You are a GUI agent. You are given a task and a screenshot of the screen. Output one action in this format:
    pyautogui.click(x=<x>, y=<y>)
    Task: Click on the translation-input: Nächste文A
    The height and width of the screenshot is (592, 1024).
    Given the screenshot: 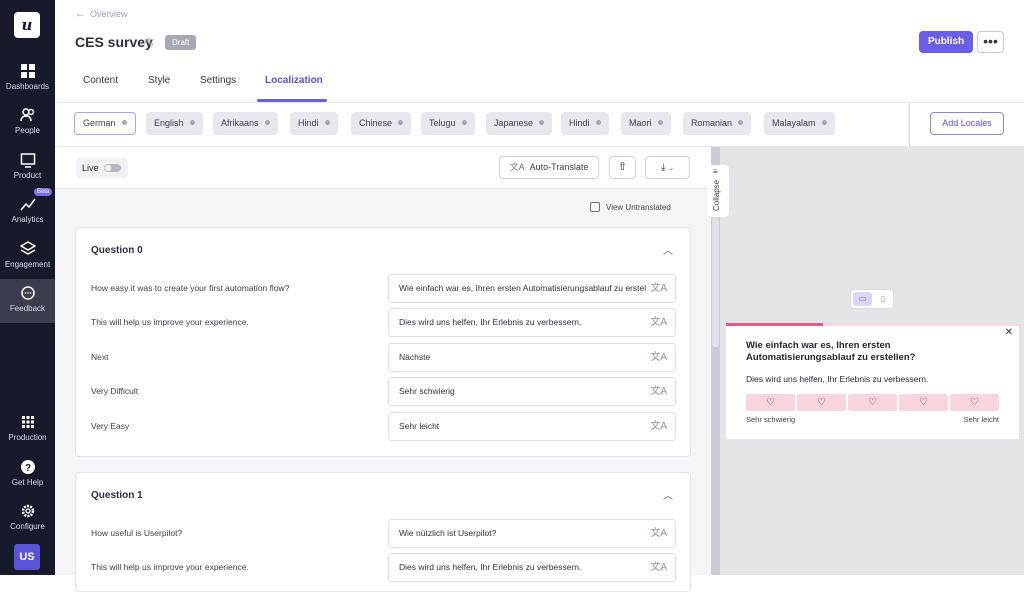 What is the action you would take?
    pyautogui.click(x=532, y=357)
    